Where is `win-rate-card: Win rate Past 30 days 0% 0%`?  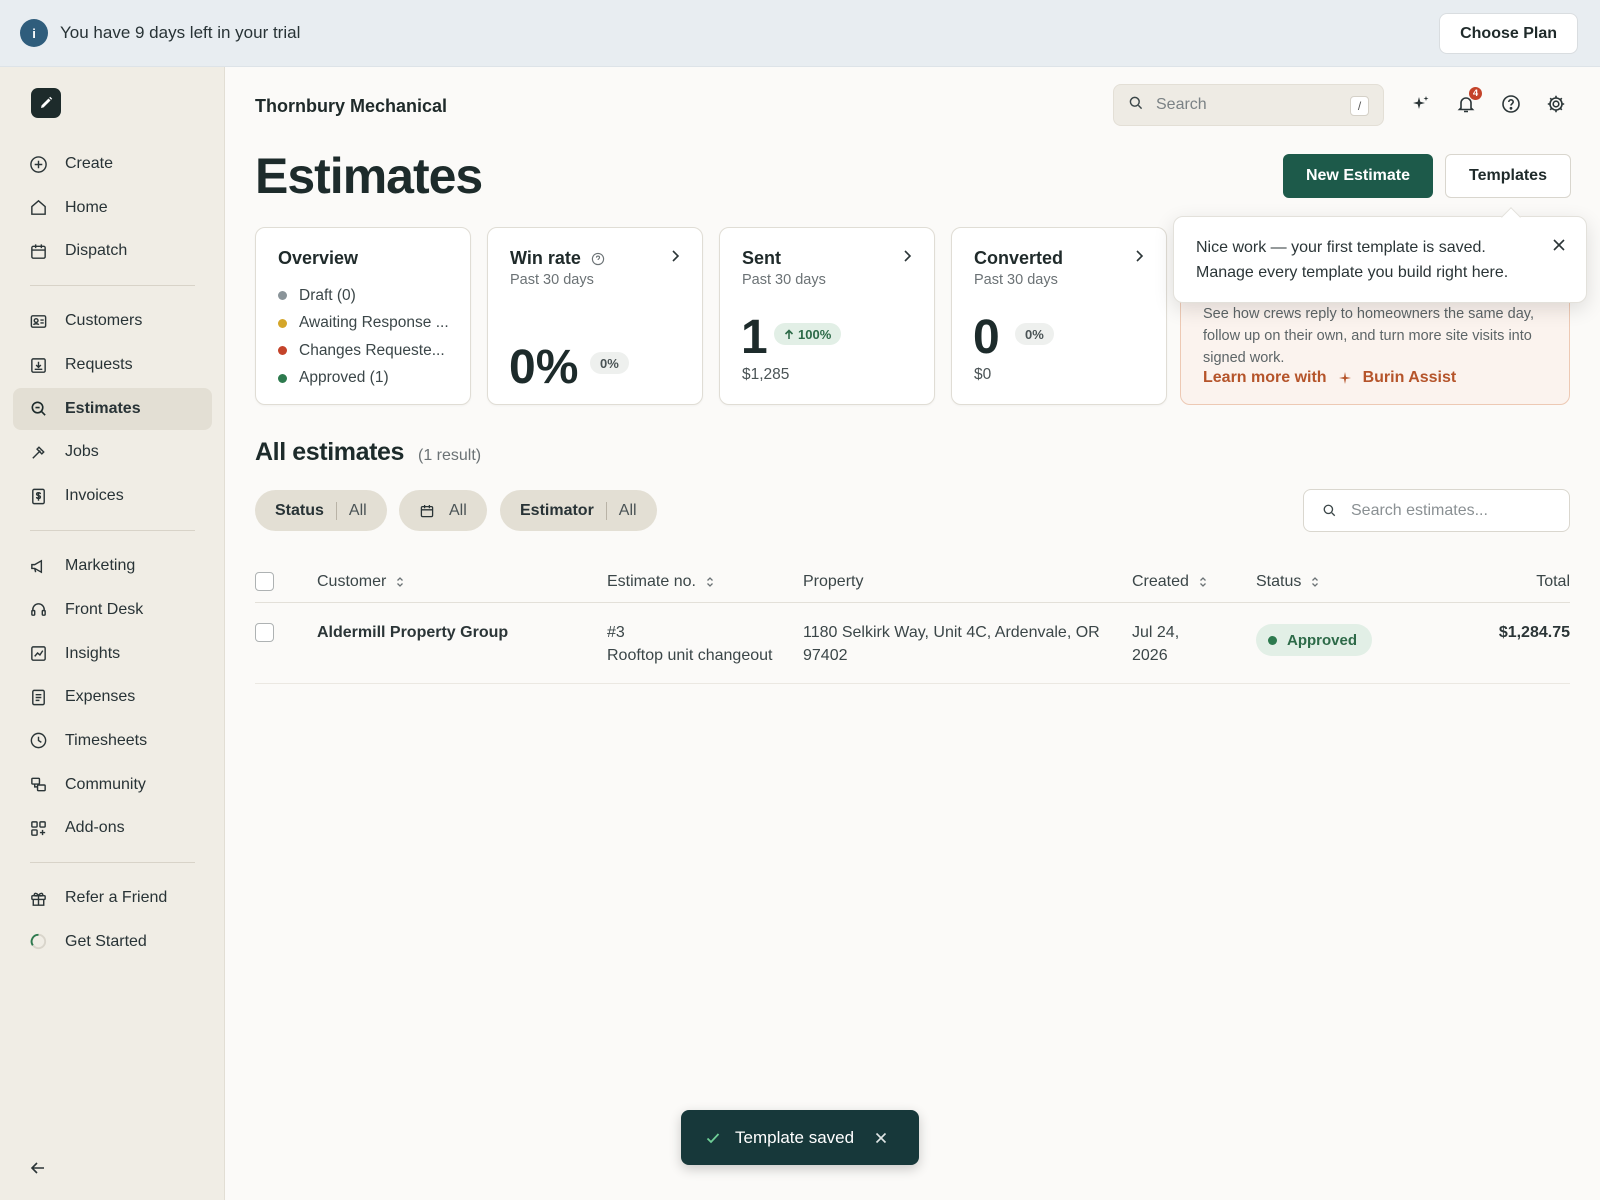 win-rate-card: Win rate Past 30 days 0% 0% is located at coordinates (595, 316).